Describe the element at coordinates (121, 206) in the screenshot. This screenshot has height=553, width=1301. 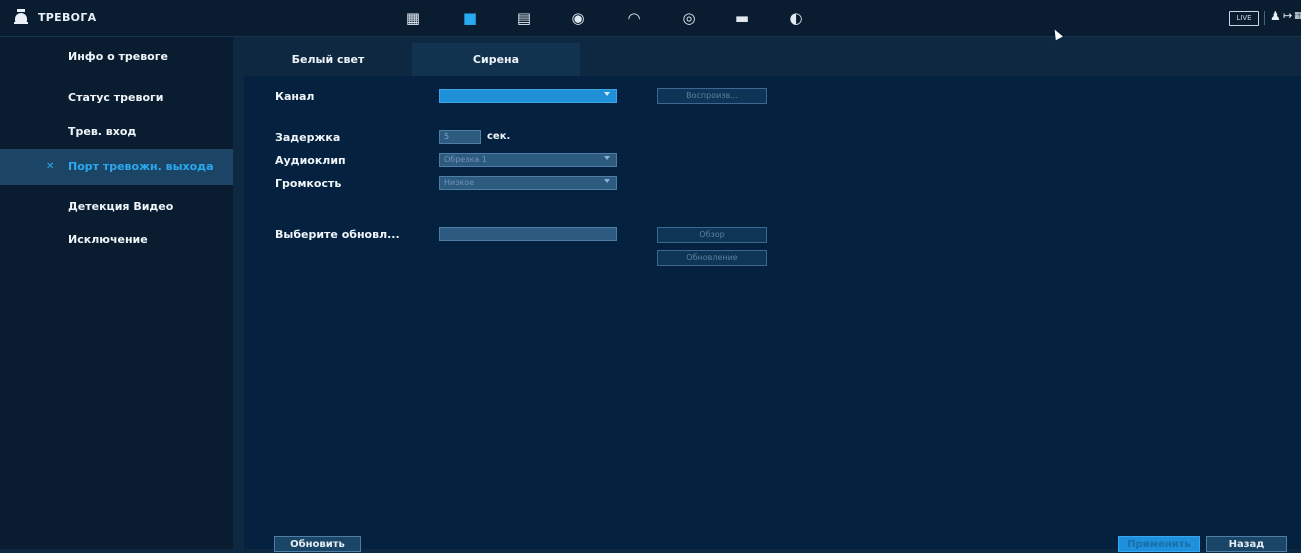
I see `sidebar-item-label: Детекция Видео` at that location.